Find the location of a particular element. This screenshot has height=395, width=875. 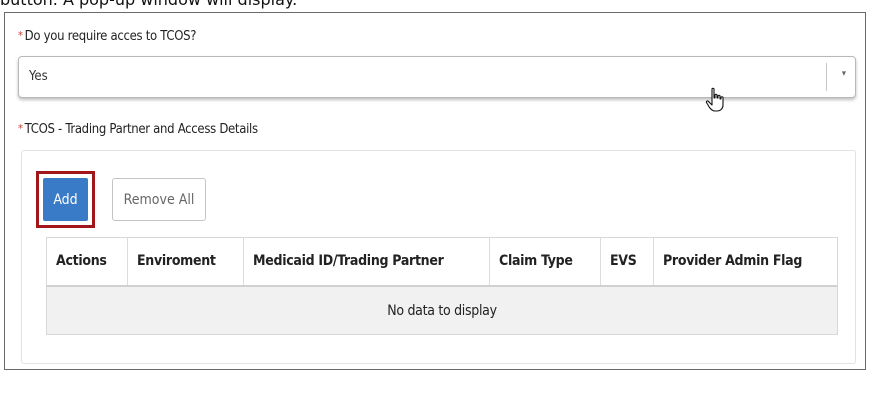

column-header-evs: EVS is located at coordinates (627, 261).